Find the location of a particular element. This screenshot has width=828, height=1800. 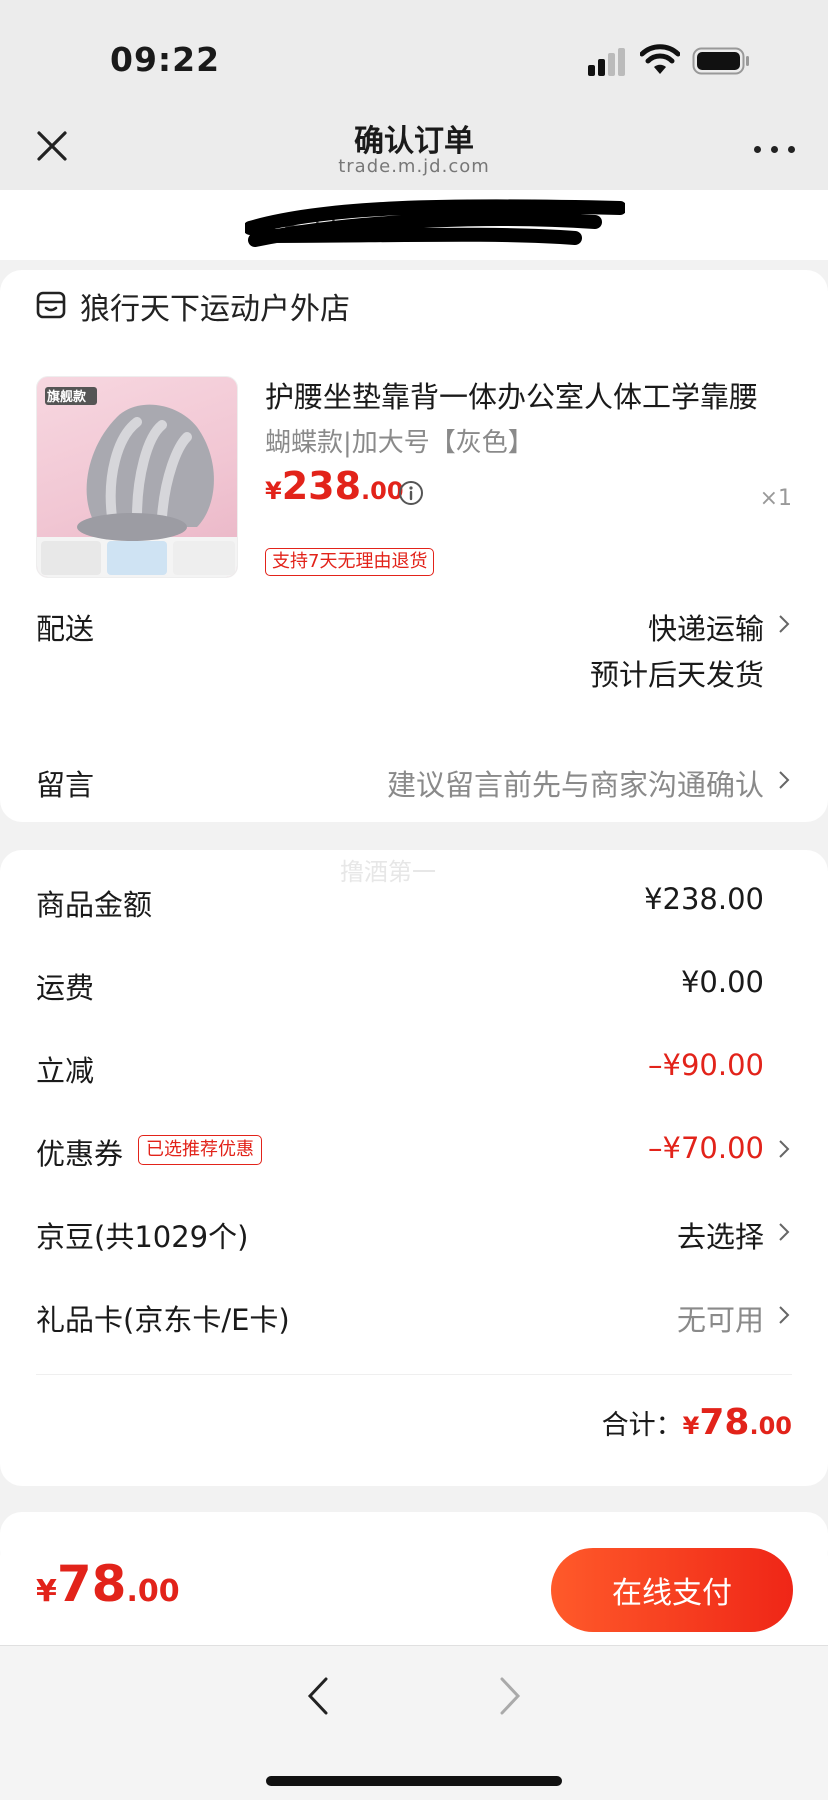

page-url: trade.m.jd.com is located at coordinates (414, 166).